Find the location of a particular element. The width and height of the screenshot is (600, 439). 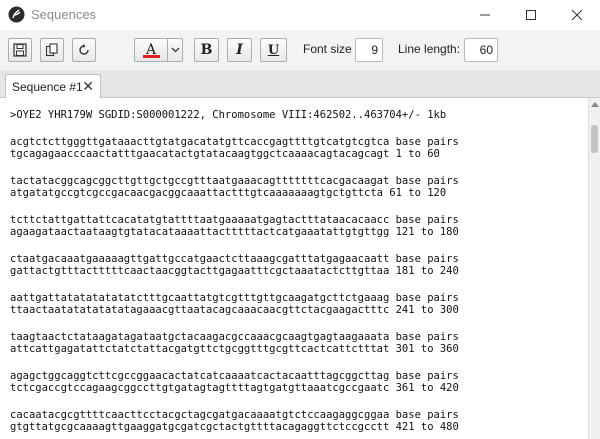

window-title: Sequences is located at coordinates (64, 14).